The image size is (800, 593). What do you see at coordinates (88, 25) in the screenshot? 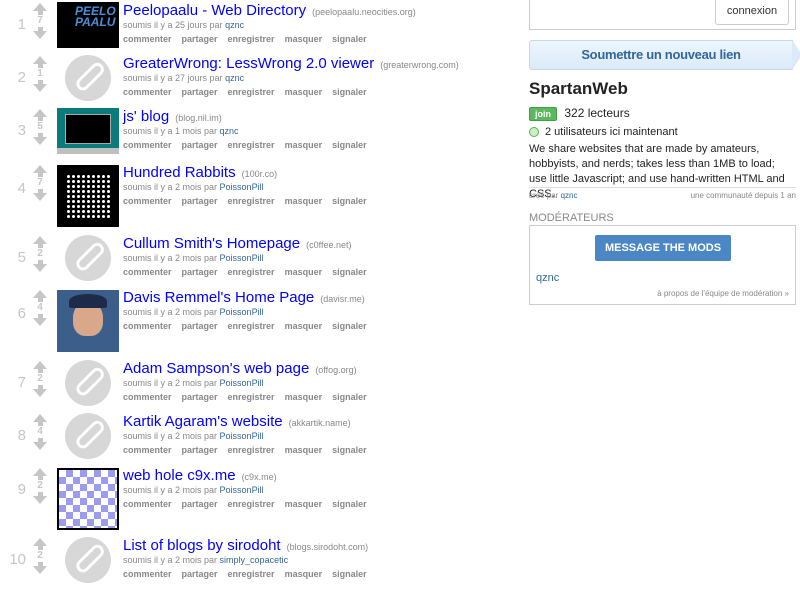
I see `thumbnail: PEELO PAALU` at bounding box center [88, 25].